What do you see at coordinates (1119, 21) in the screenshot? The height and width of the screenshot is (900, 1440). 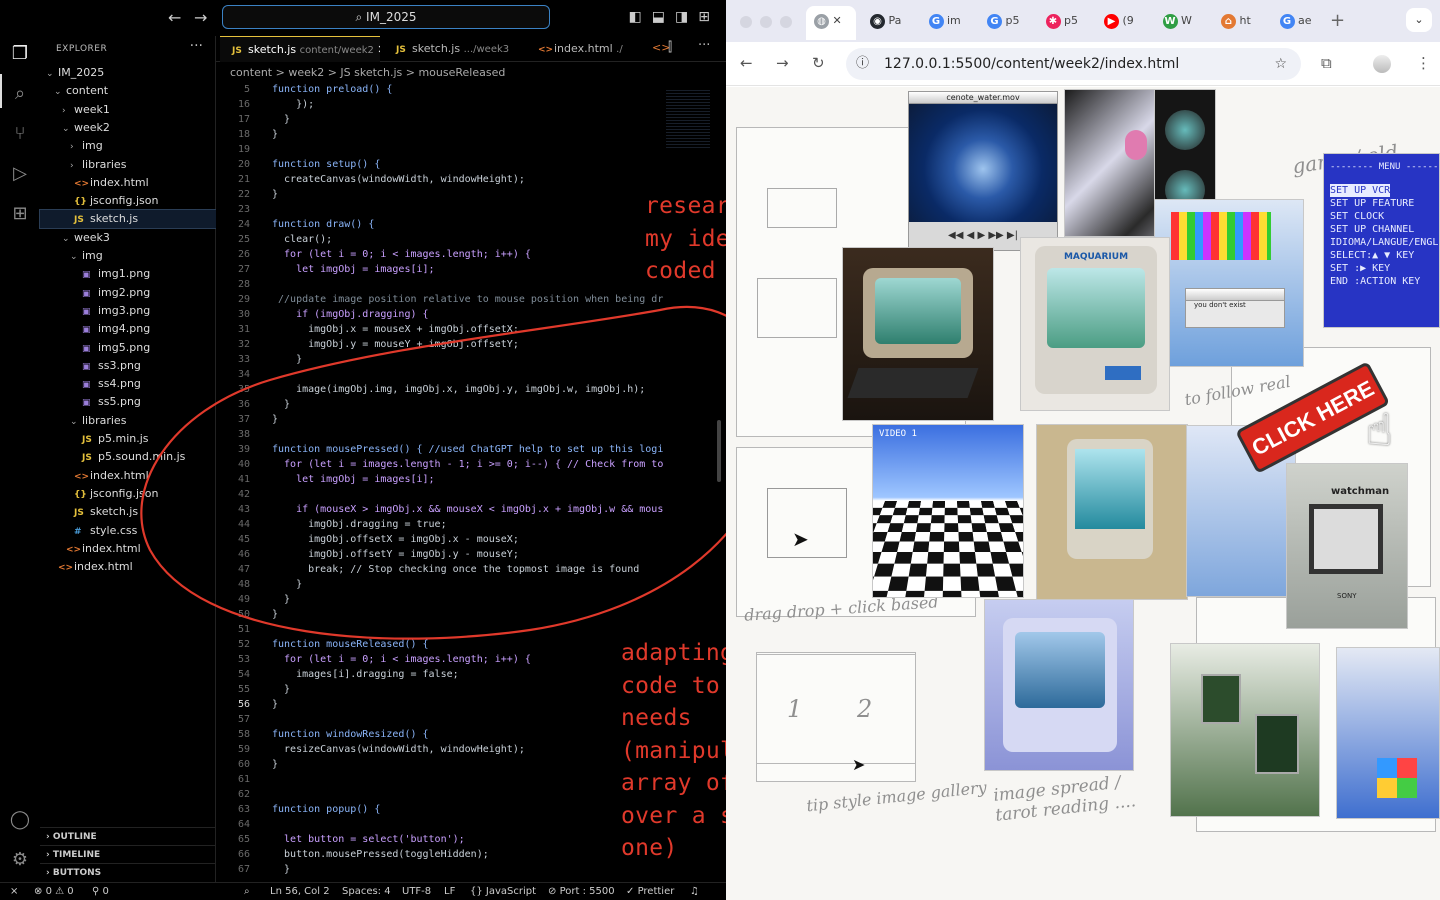 I see `browser-tab: ▶ (9` at bounding box center [1119, 21].